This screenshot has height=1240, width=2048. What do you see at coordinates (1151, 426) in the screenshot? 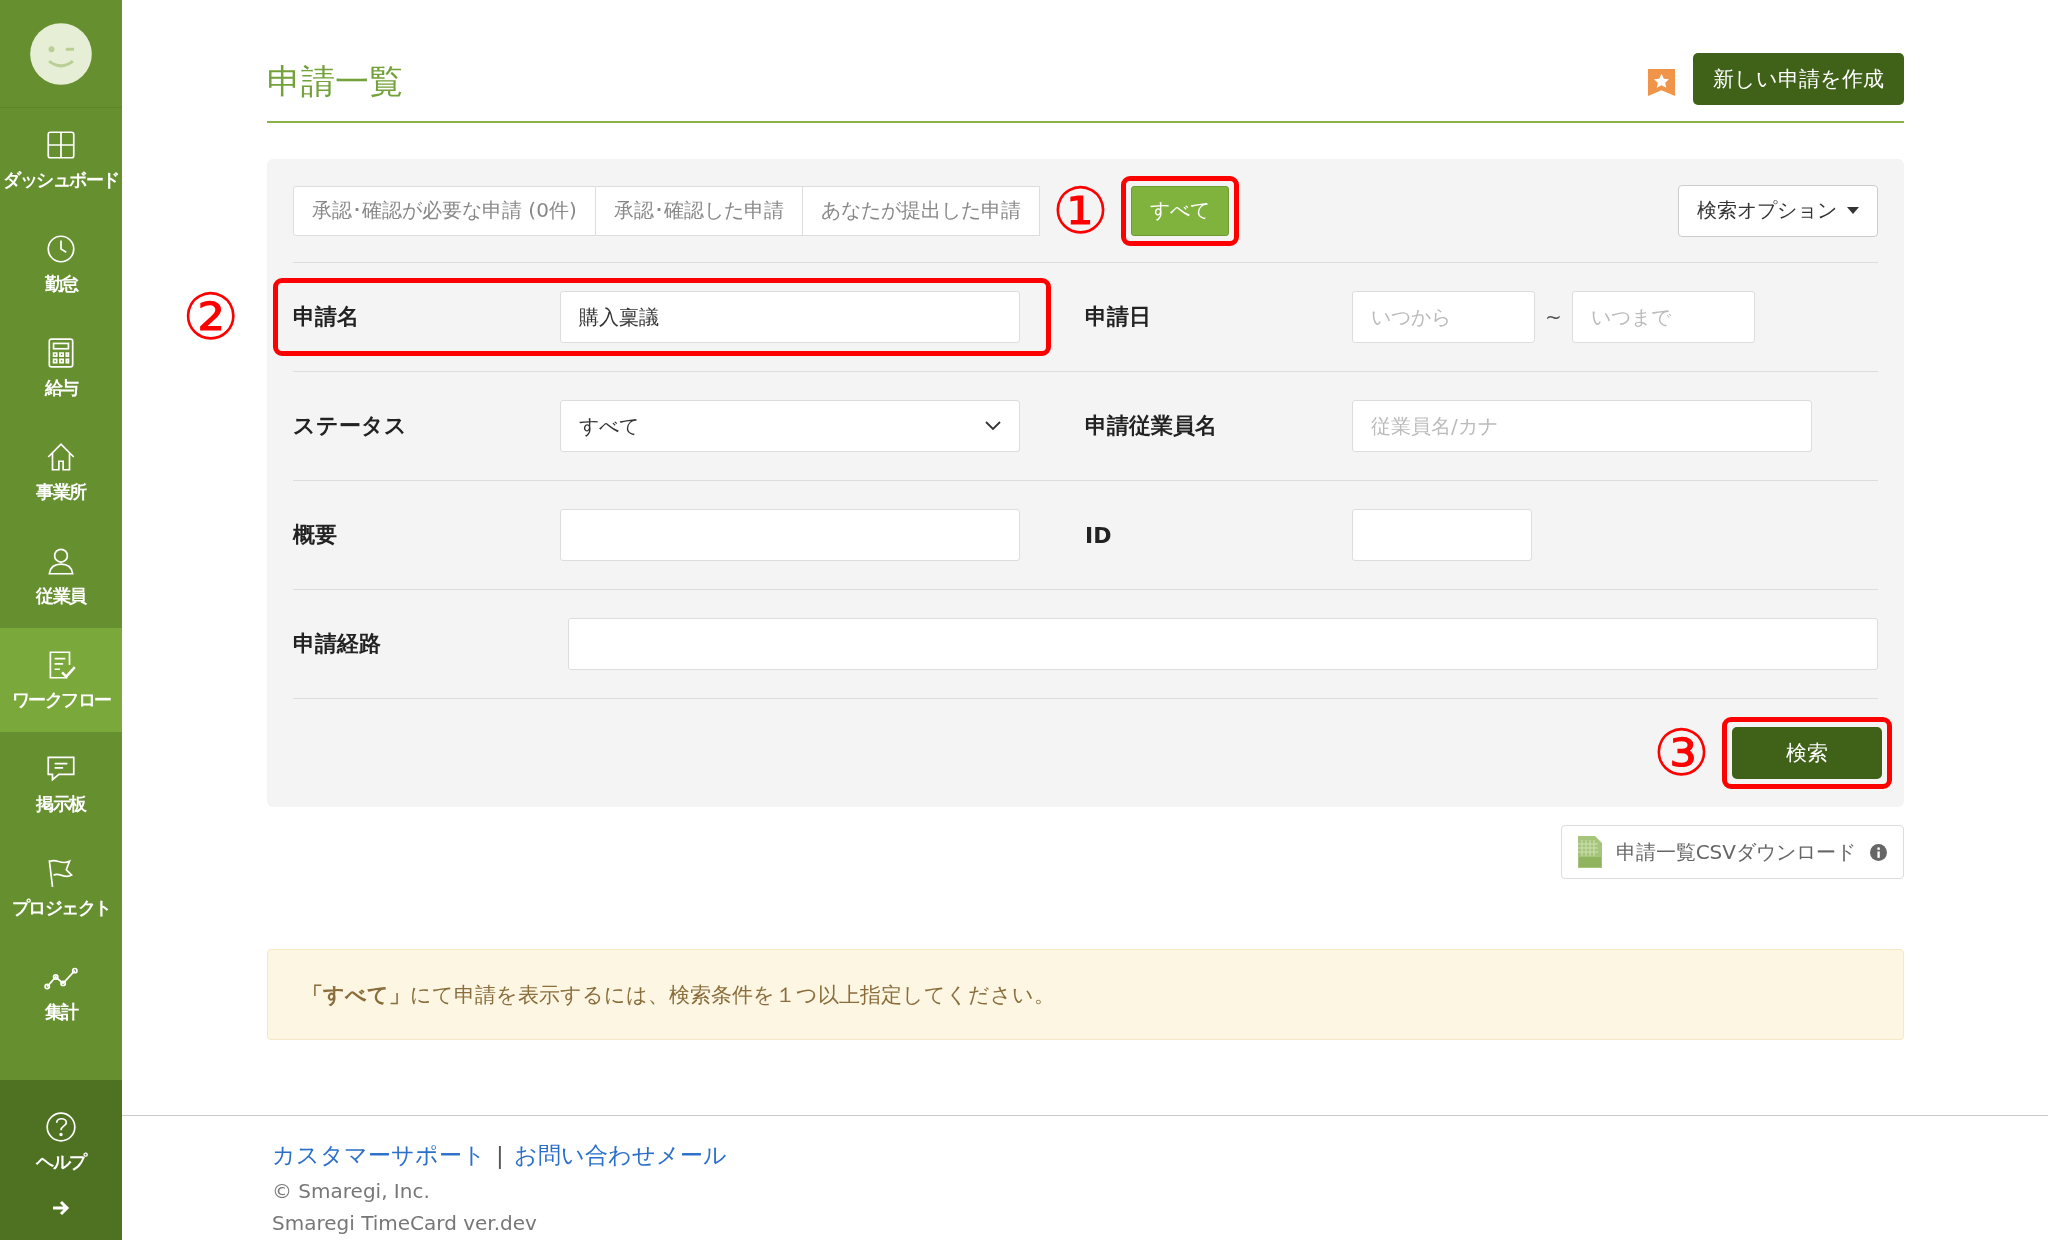
I see `field-label: 申請従業員名` at bounding box center [1151, 426].